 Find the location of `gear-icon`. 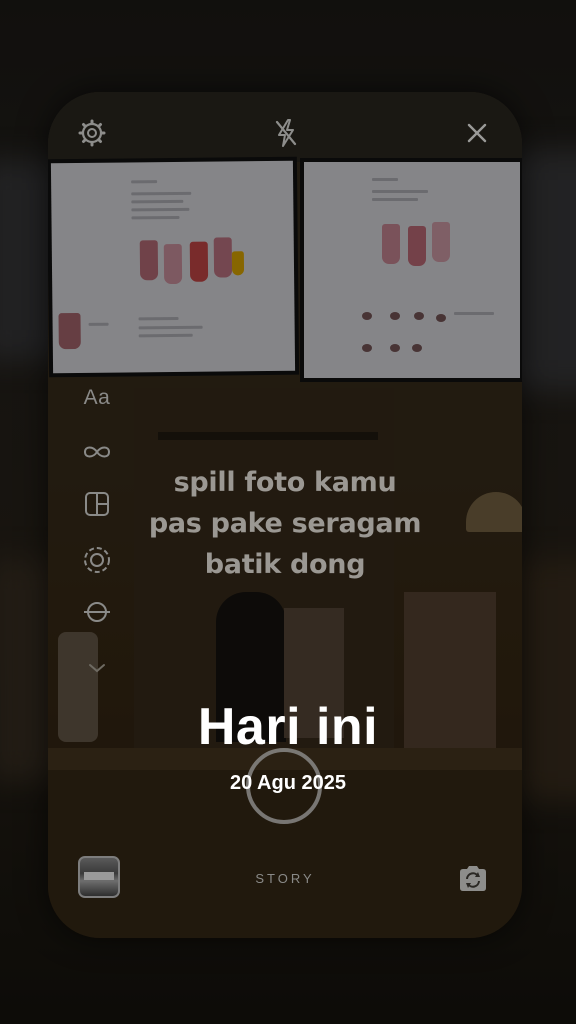

gear-icon is located at coordinates (92, 133).